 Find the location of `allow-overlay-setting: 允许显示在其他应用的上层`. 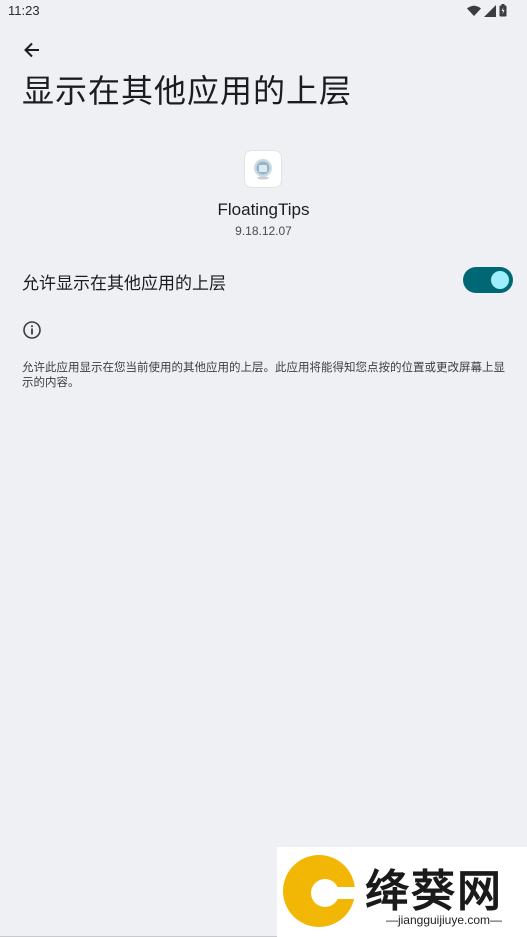

allow-overlay-setting: 允许显示在其他应用的上层 is located at coordinates (263, 280).